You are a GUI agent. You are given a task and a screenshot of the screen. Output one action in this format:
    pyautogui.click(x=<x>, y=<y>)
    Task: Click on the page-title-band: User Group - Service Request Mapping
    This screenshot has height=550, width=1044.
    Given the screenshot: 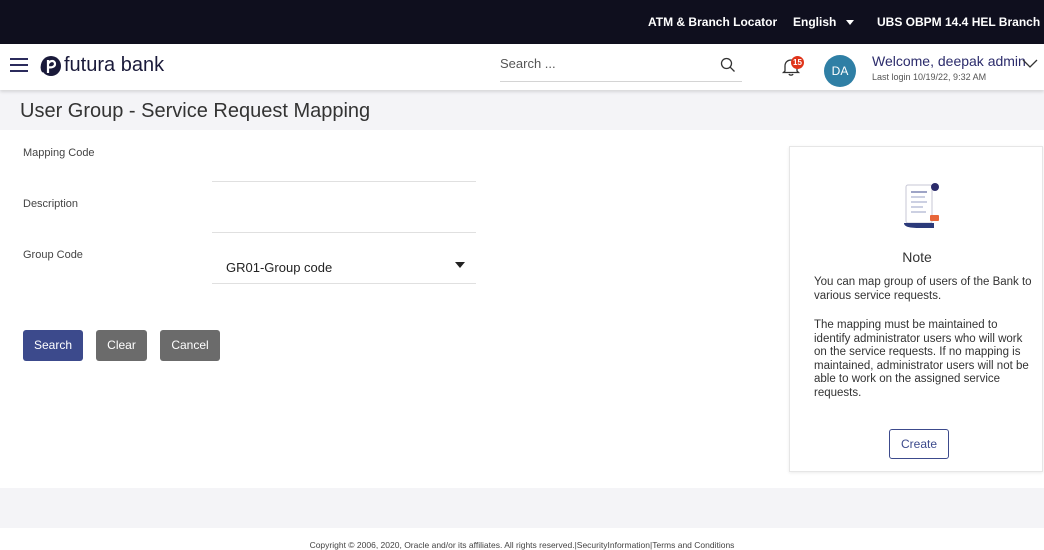 What is the action you would take?
    pyautogui.click(x=522, y=110)
    